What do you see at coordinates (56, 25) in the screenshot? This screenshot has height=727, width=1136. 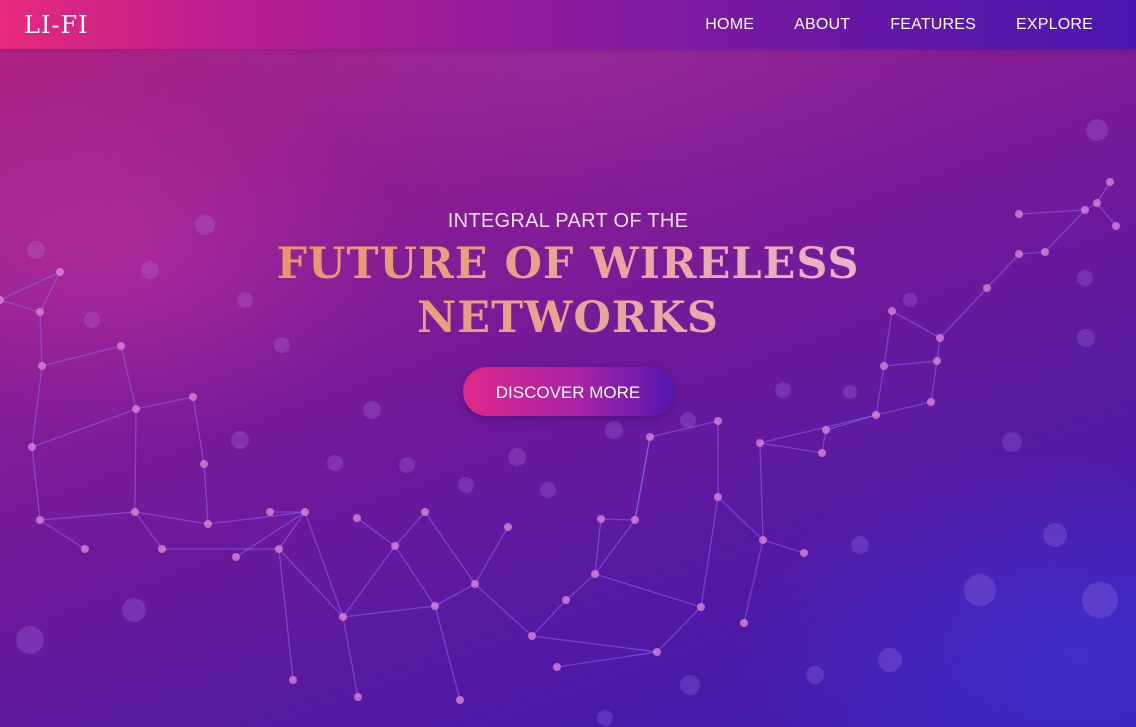 I see `site-logo: LI-FI` at bounding box center [56, 25].